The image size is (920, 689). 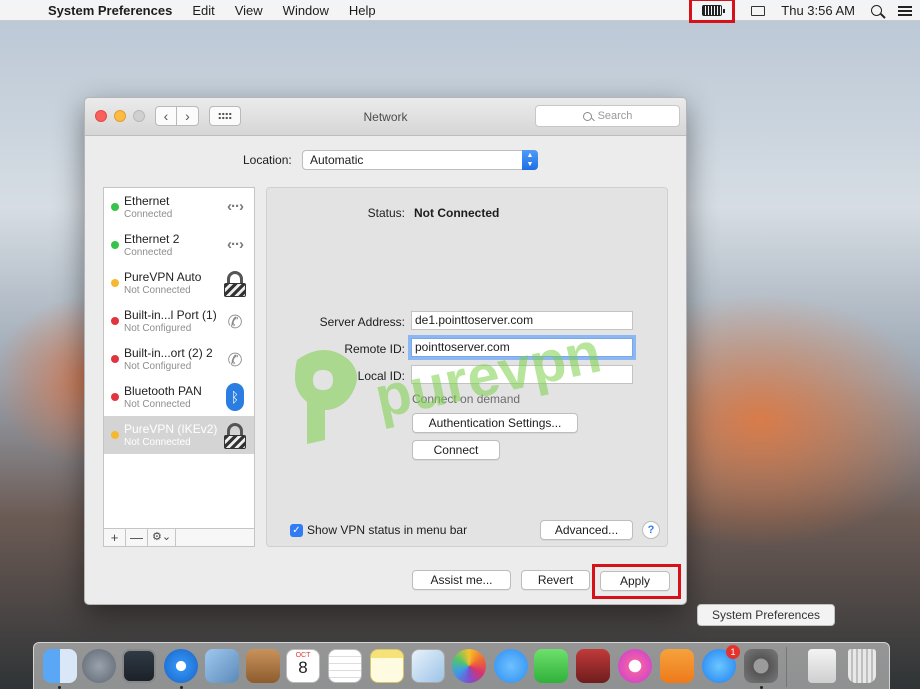 I want to click on messages-bubble-icon, so click(x=511, y=666).